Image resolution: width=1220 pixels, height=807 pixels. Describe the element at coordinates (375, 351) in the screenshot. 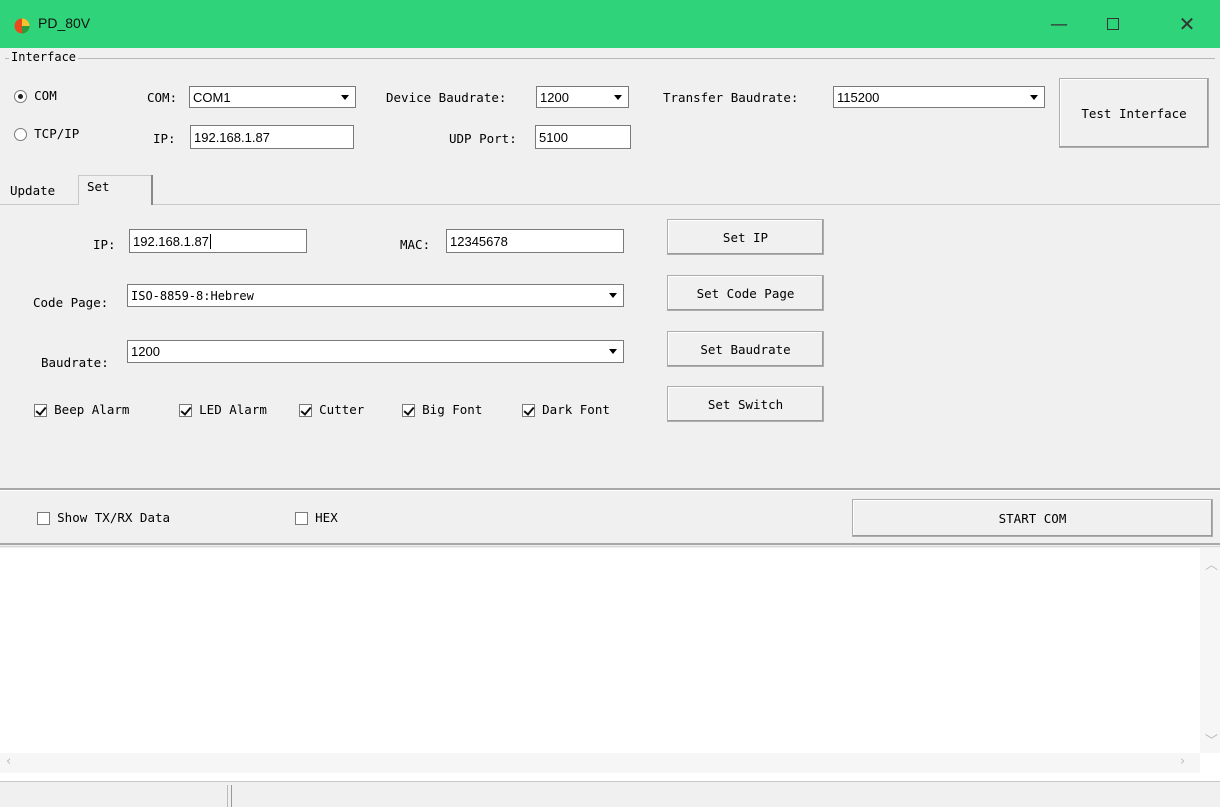

I see `baudrate-select: 1200` at that location.